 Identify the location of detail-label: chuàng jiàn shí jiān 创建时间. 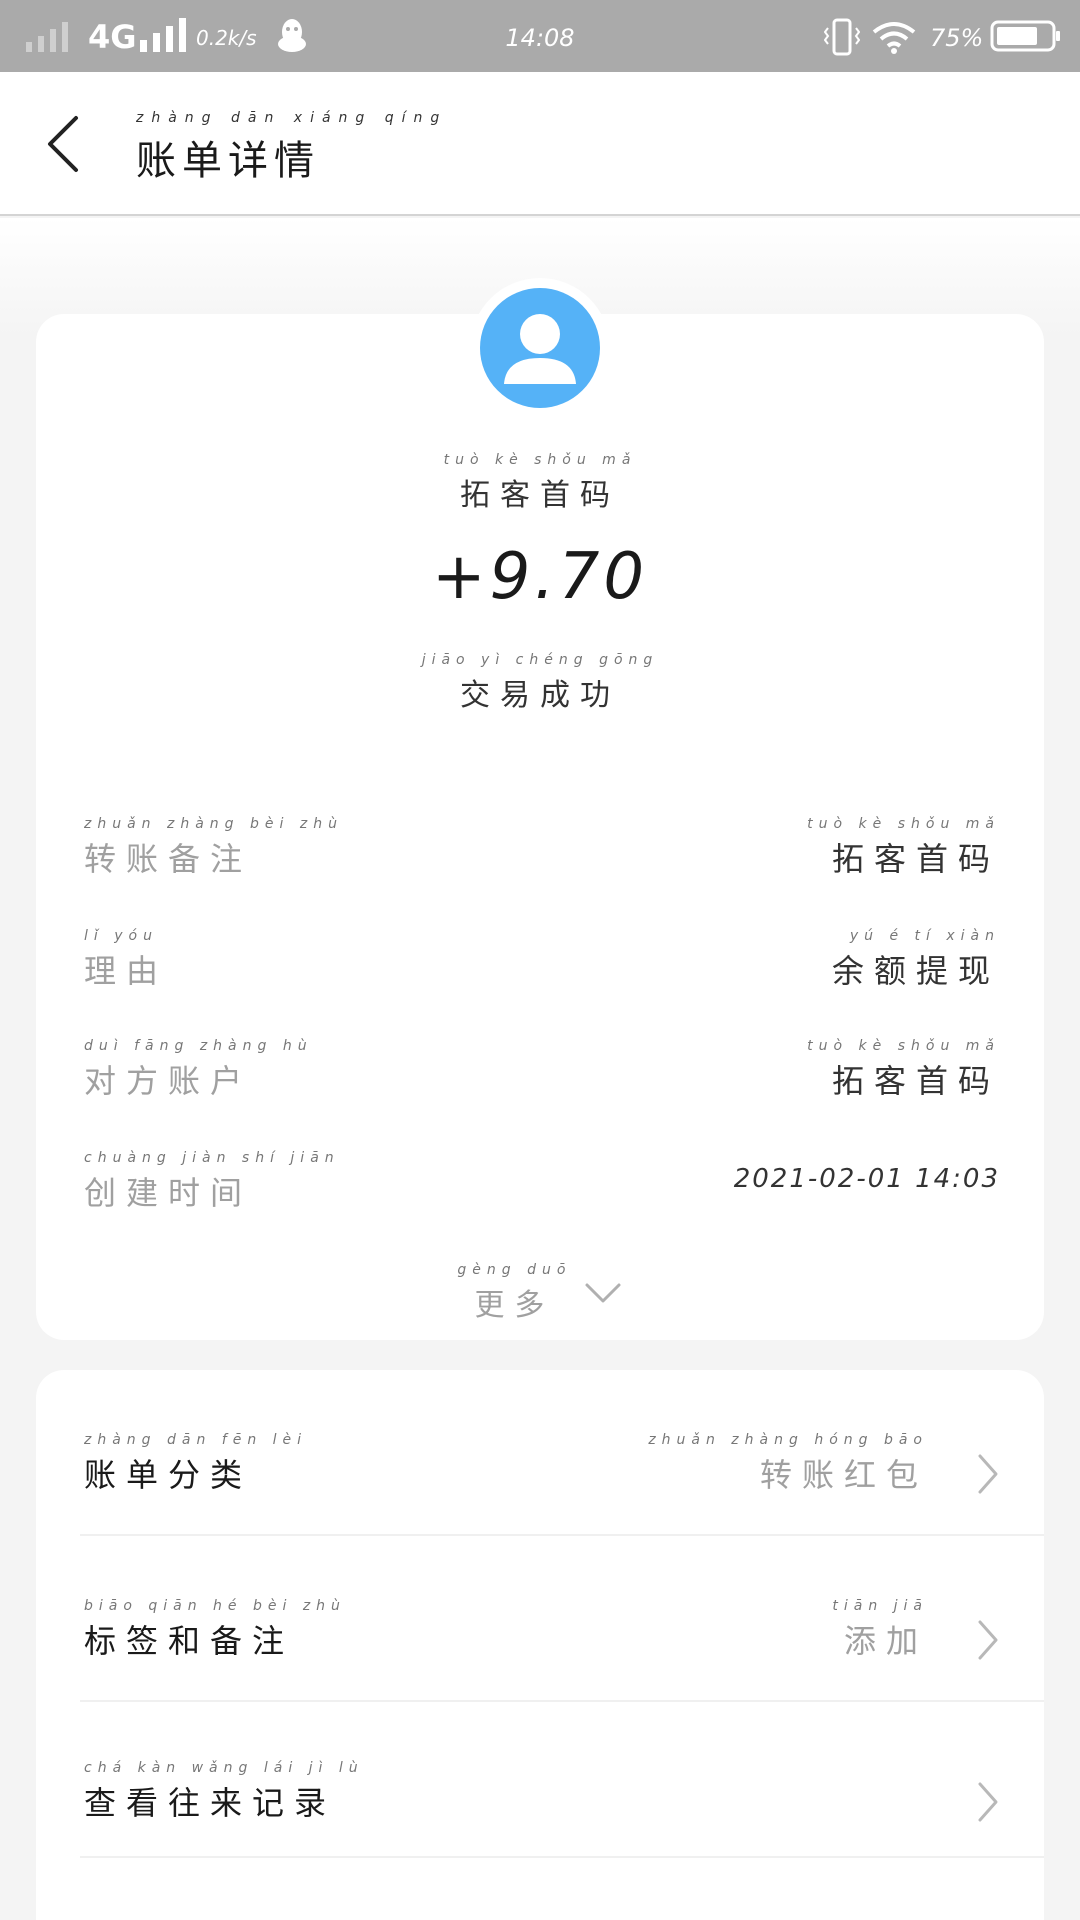
(212, 1182).